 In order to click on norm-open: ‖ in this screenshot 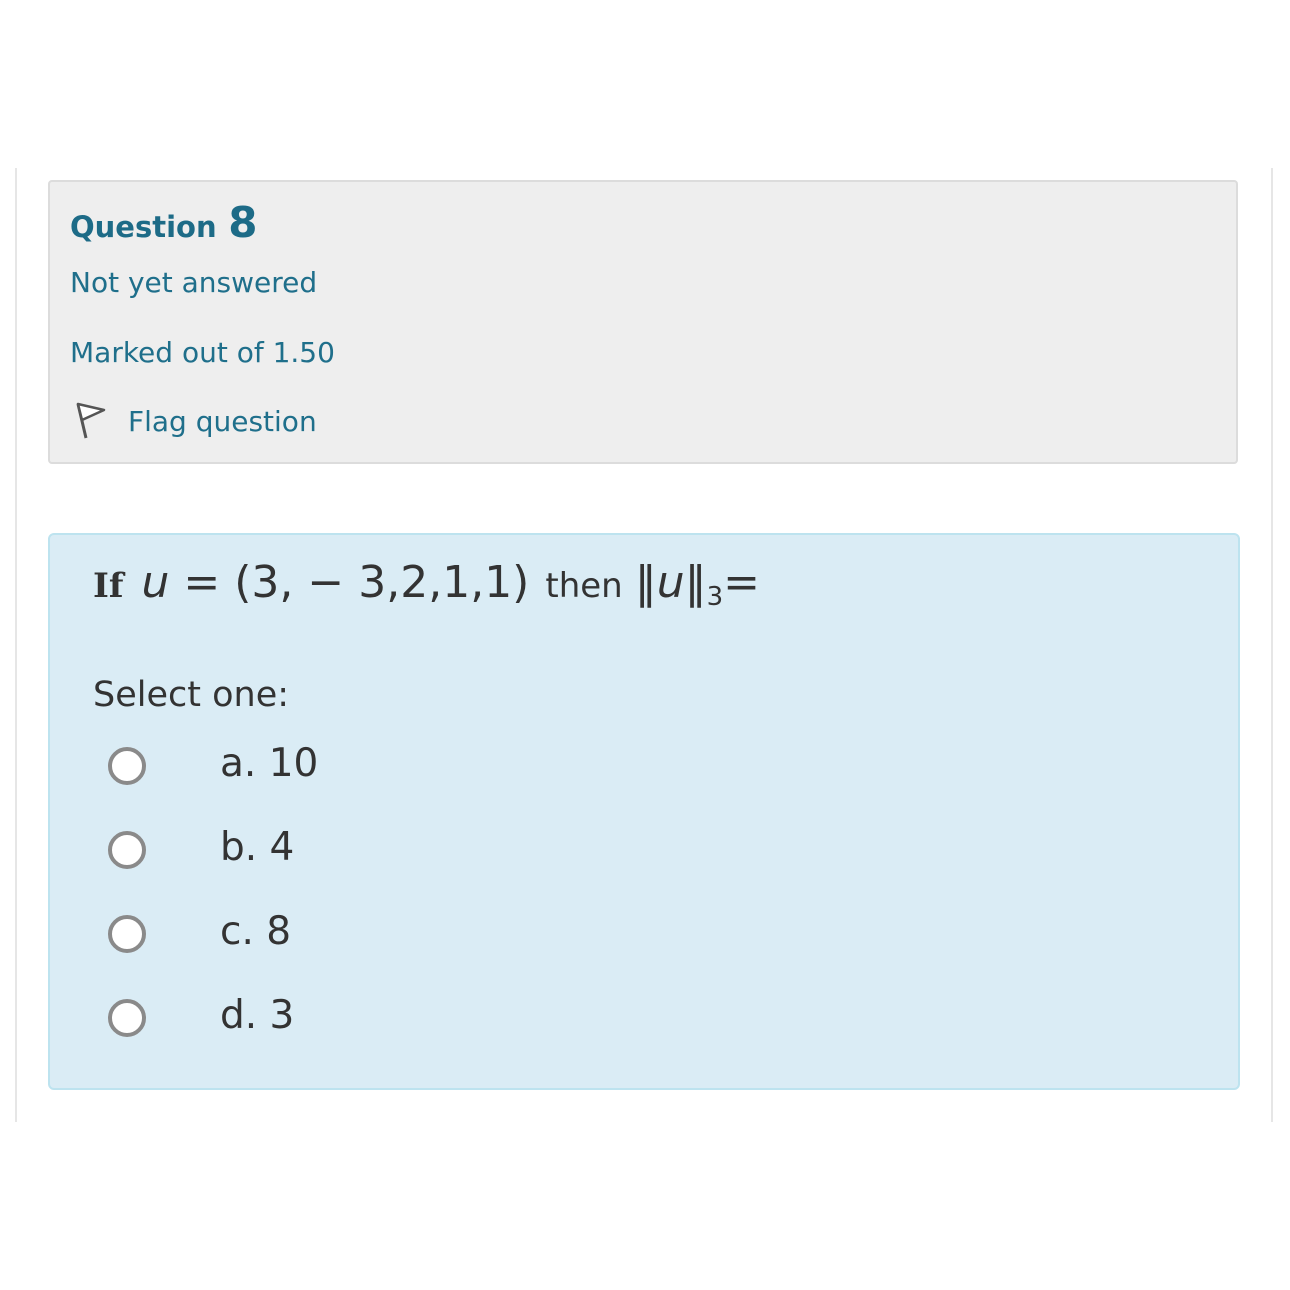, I will do `click(645, 582)`.